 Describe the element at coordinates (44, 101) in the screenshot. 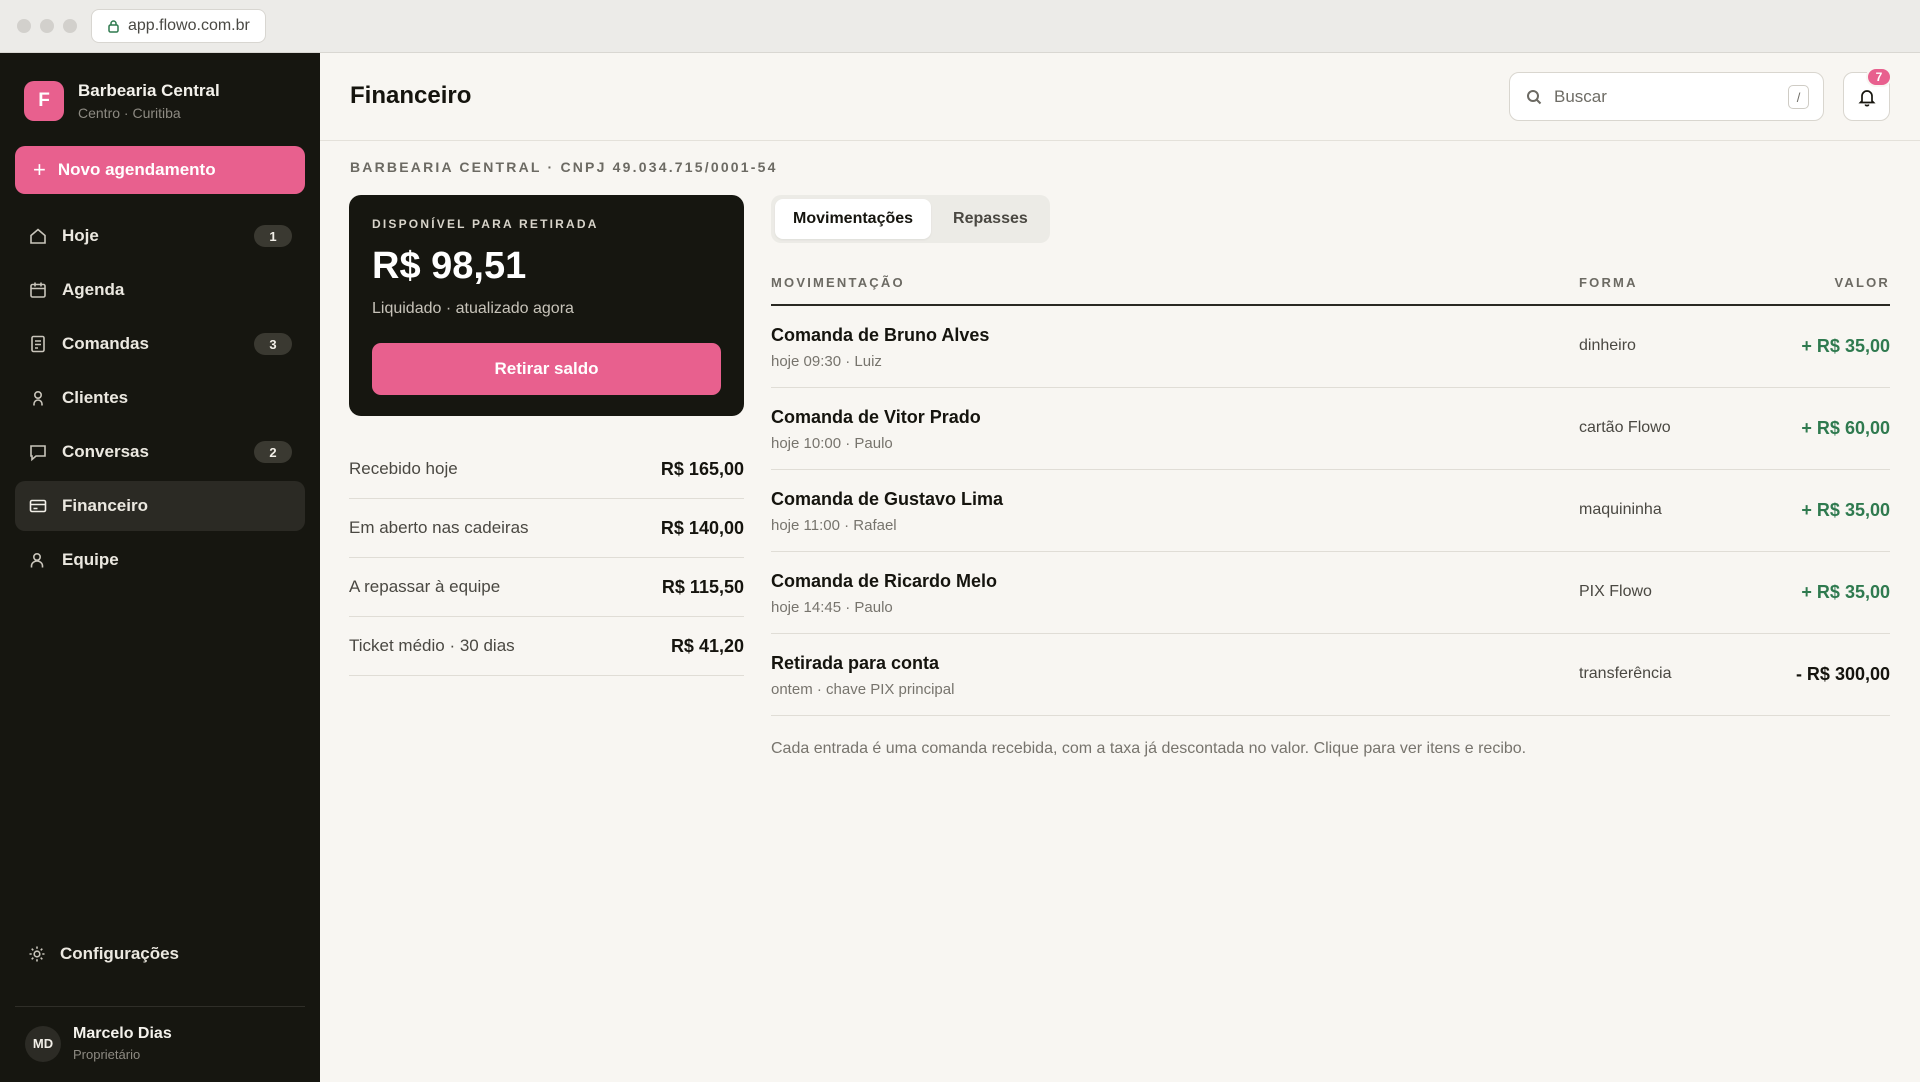

I see `brand-logo: F` at that location.